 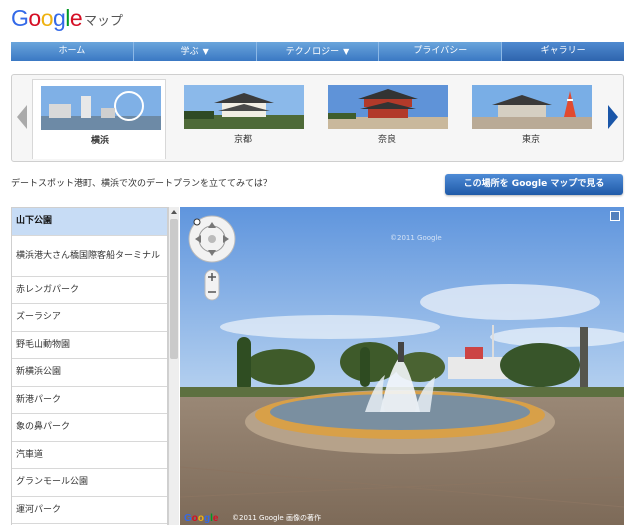 I want to click on page-header: Google マップ, so click(x=320, y=20).